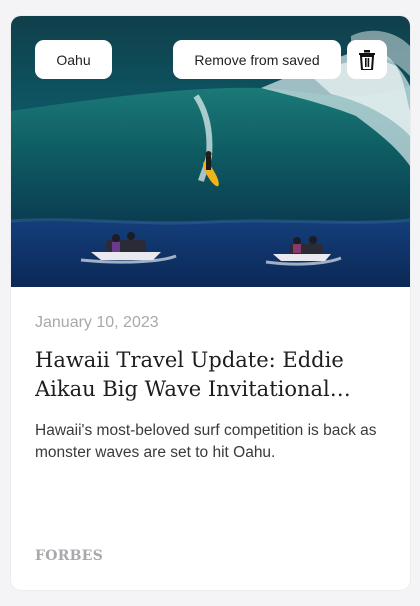  I want to click on remove-from-saved-label: Remove from saved, so click(257, 59).